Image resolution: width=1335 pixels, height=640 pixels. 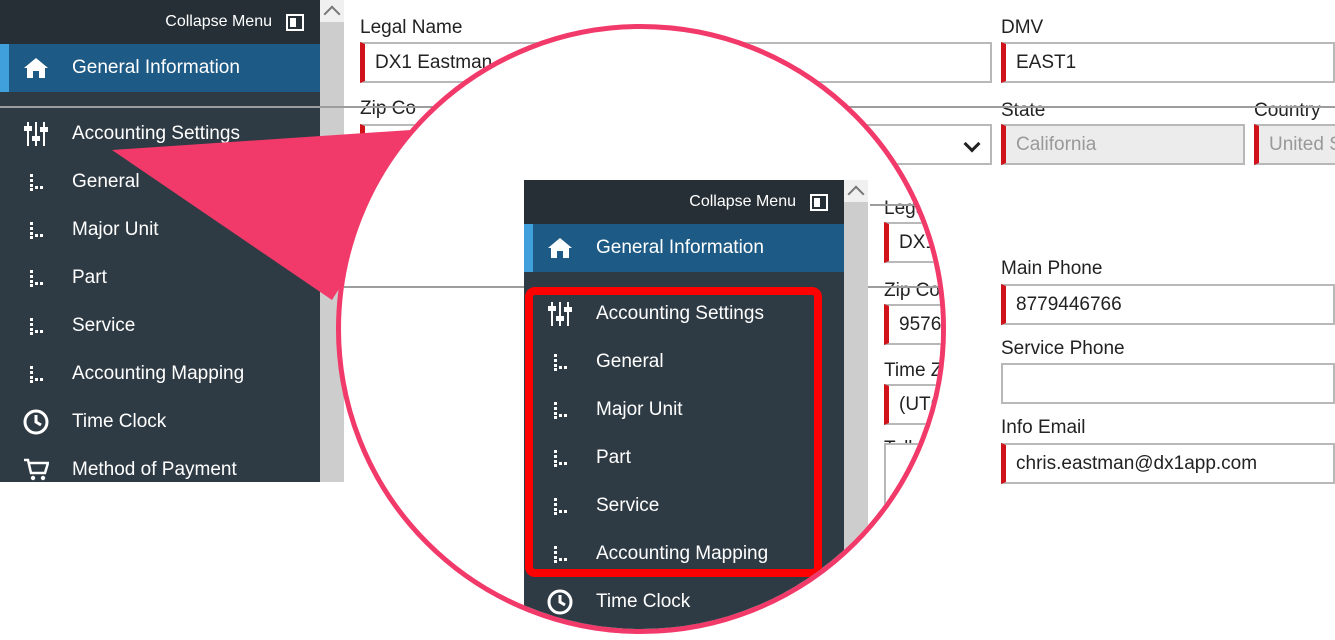 What do you see at coordinates (905, 205) in the screenshot?
I see `zoom-guide-line-top` at bounding box center [905, 205].